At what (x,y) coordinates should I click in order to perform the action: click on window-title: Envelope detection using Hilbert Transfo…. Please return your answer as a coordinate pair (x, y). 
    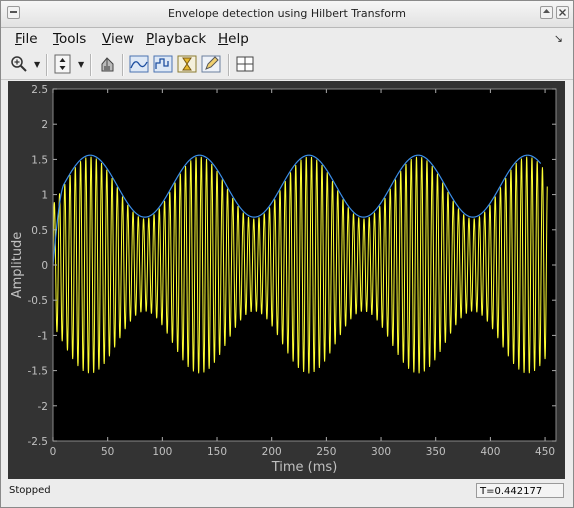
    Looking at the image, I should click on (287, 13).